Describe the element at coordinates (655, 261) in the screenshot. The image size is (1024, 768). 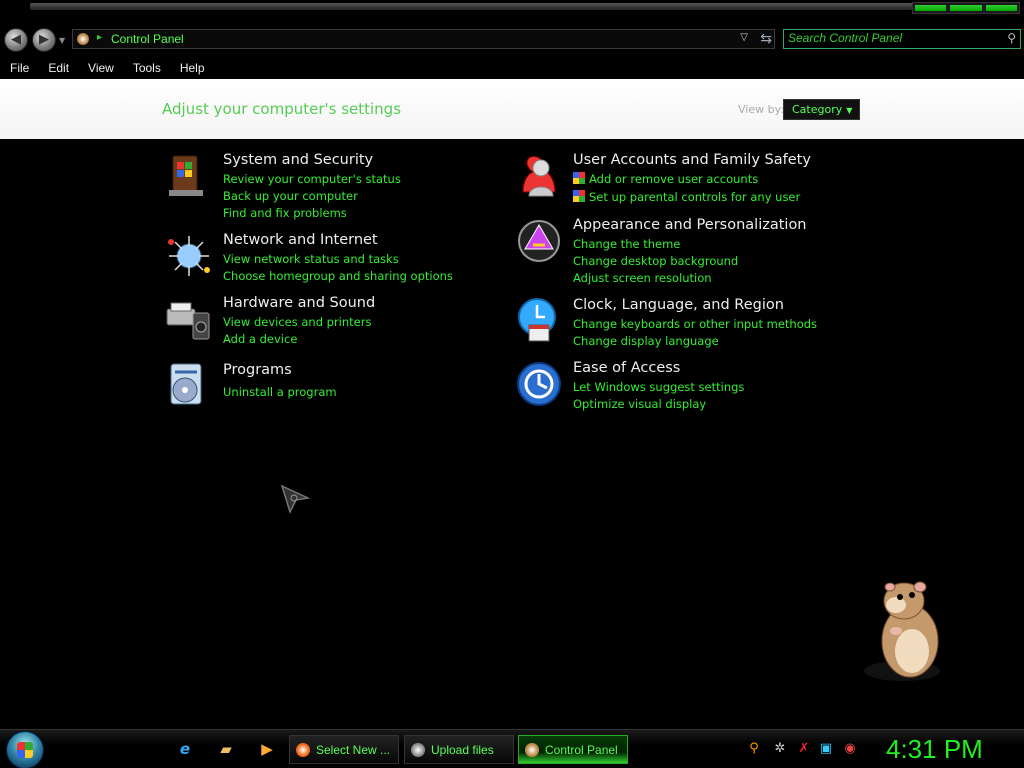
I see `link-desktop-background: Change desktop background` at that location.